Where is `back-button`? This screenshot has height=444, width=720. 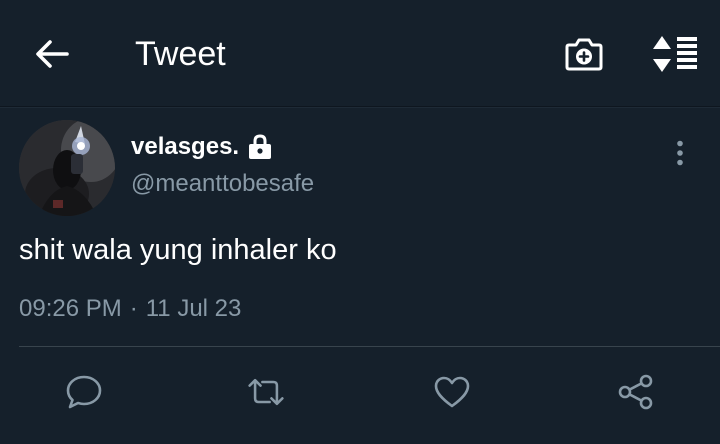 back-button is located at coordinates (52, 54).